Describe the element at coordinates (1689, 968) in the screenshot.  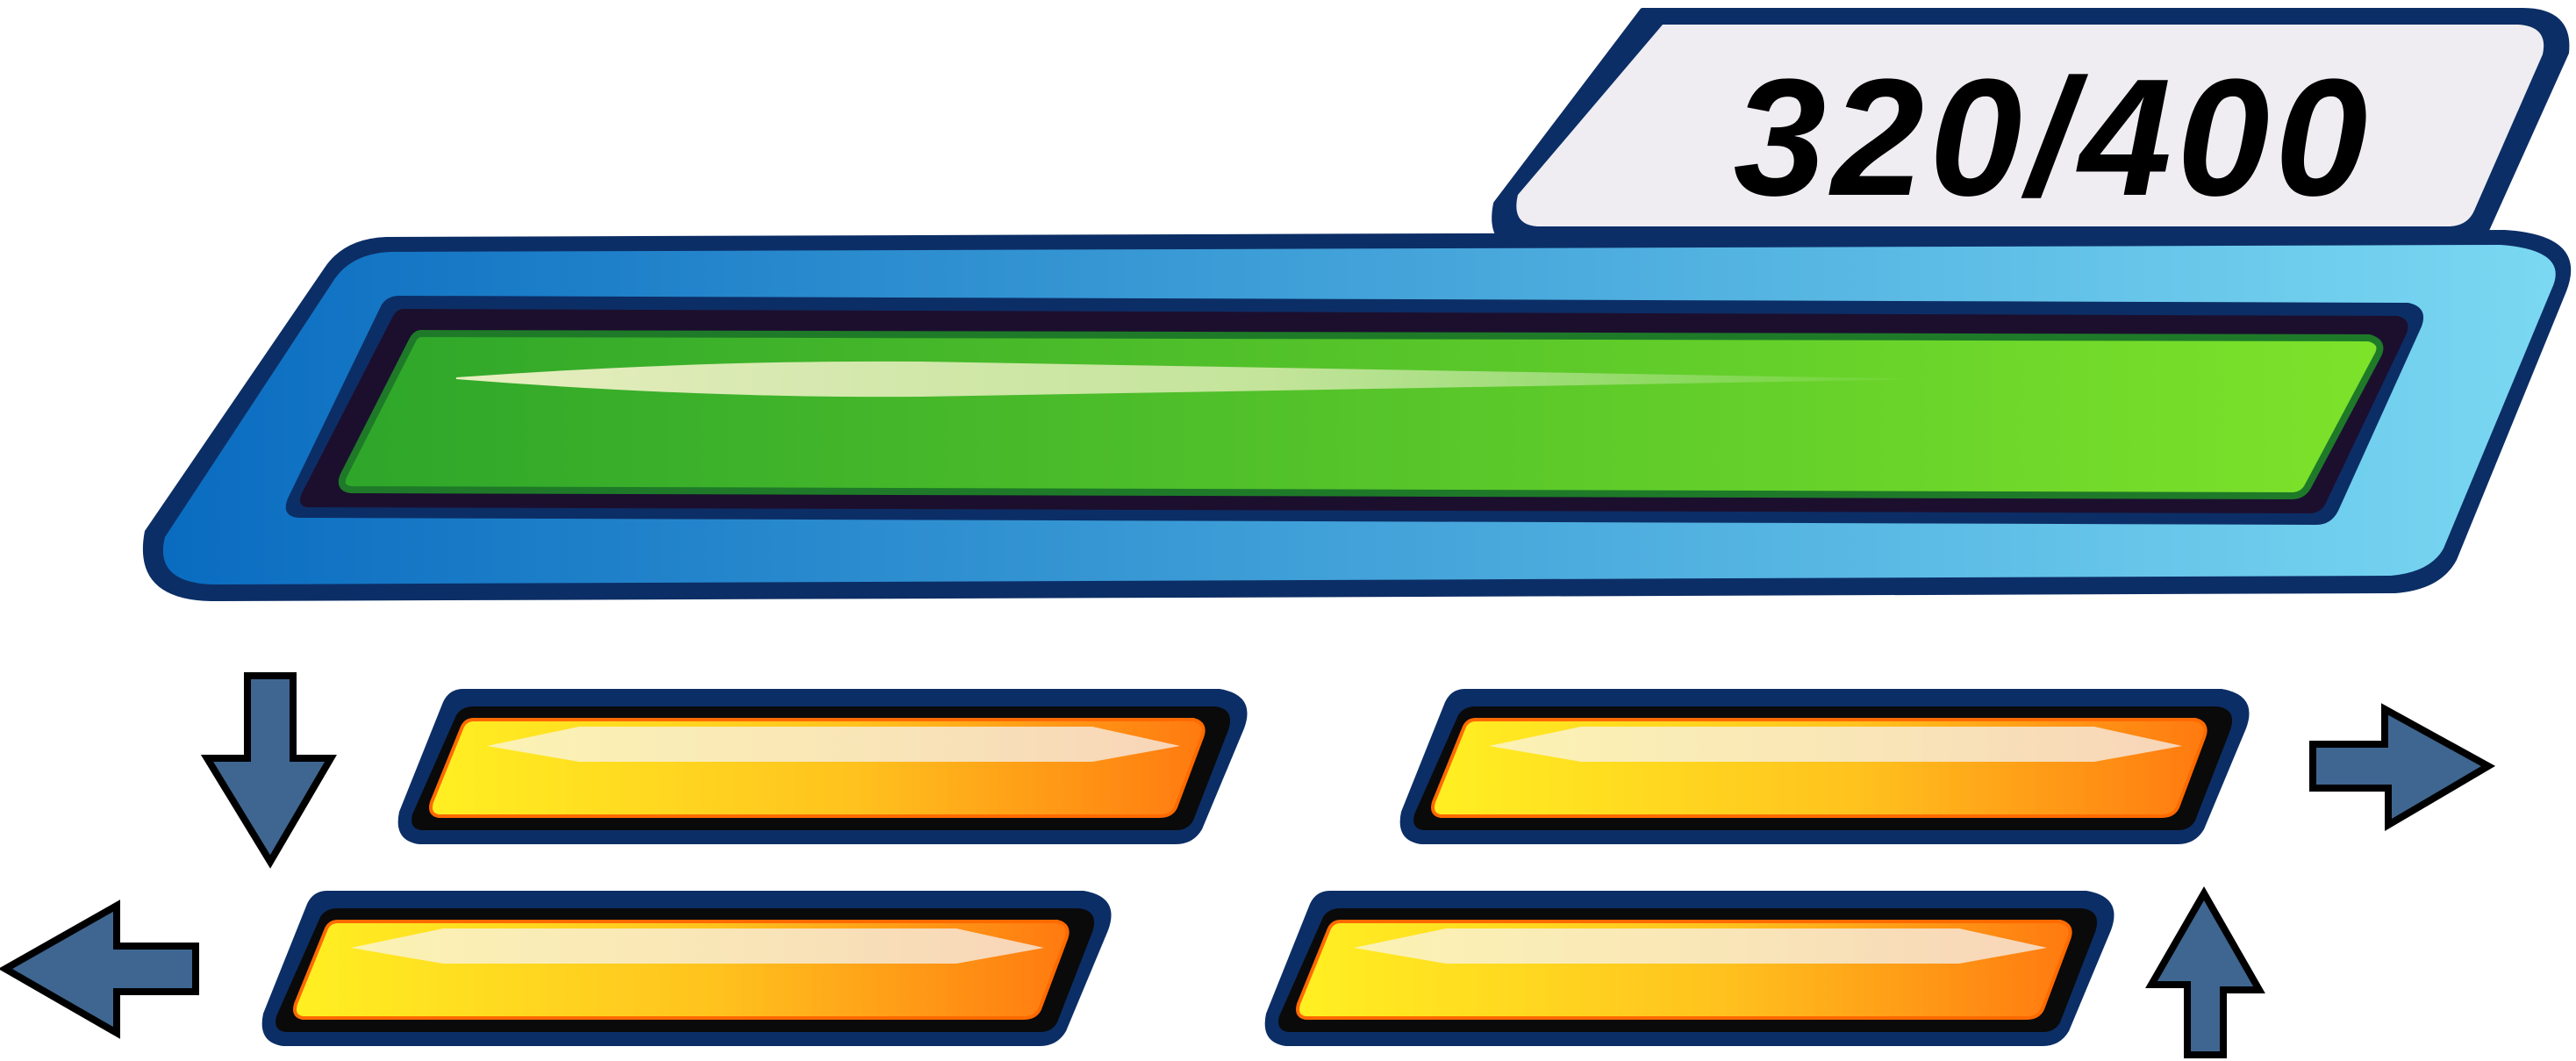
I see `sub-bar-bottom-right` at that location.